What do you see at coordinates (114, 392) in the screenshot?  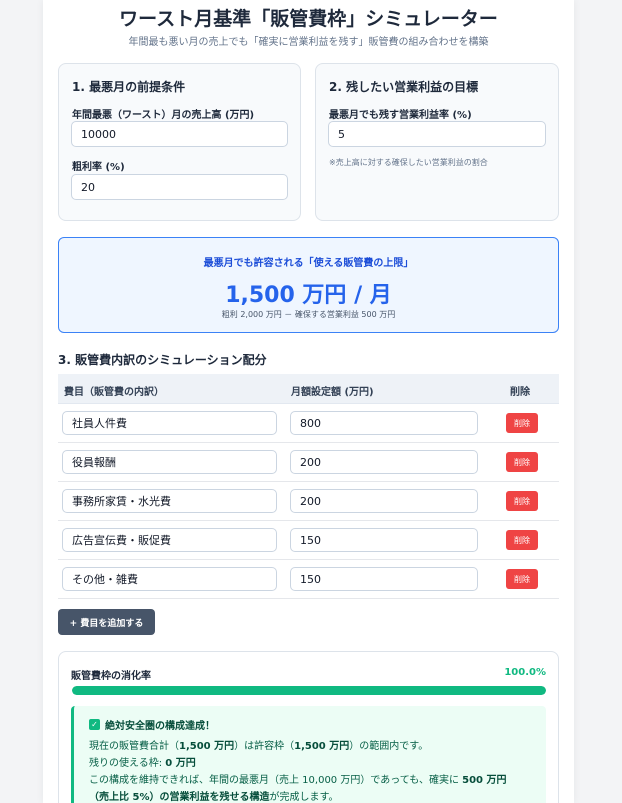 I see `col-header-item: 費目（販管費の内訳）` at bounding box center [114, 392].